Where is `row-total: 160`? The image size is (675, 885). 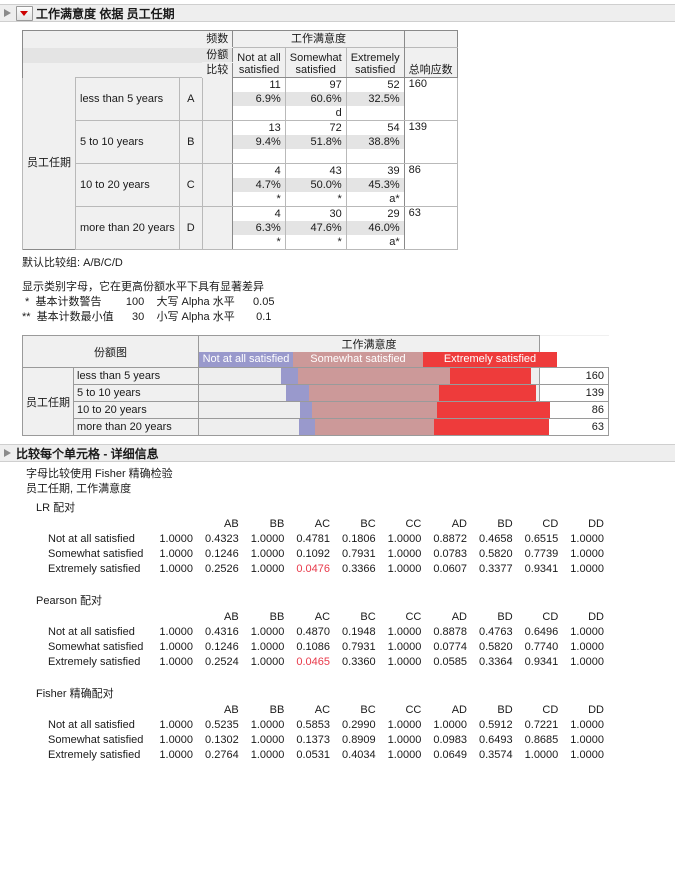 row-total: 160 is located at coordinates (430, 99).